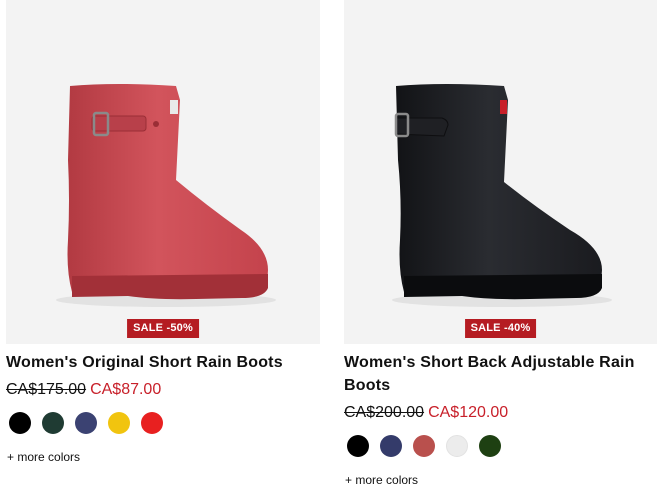 The height and width of the screenshot is (502, 657). Describe the element at coordinates (424, 446) in the screenshot. I see `color-swatch-rose` at that location.